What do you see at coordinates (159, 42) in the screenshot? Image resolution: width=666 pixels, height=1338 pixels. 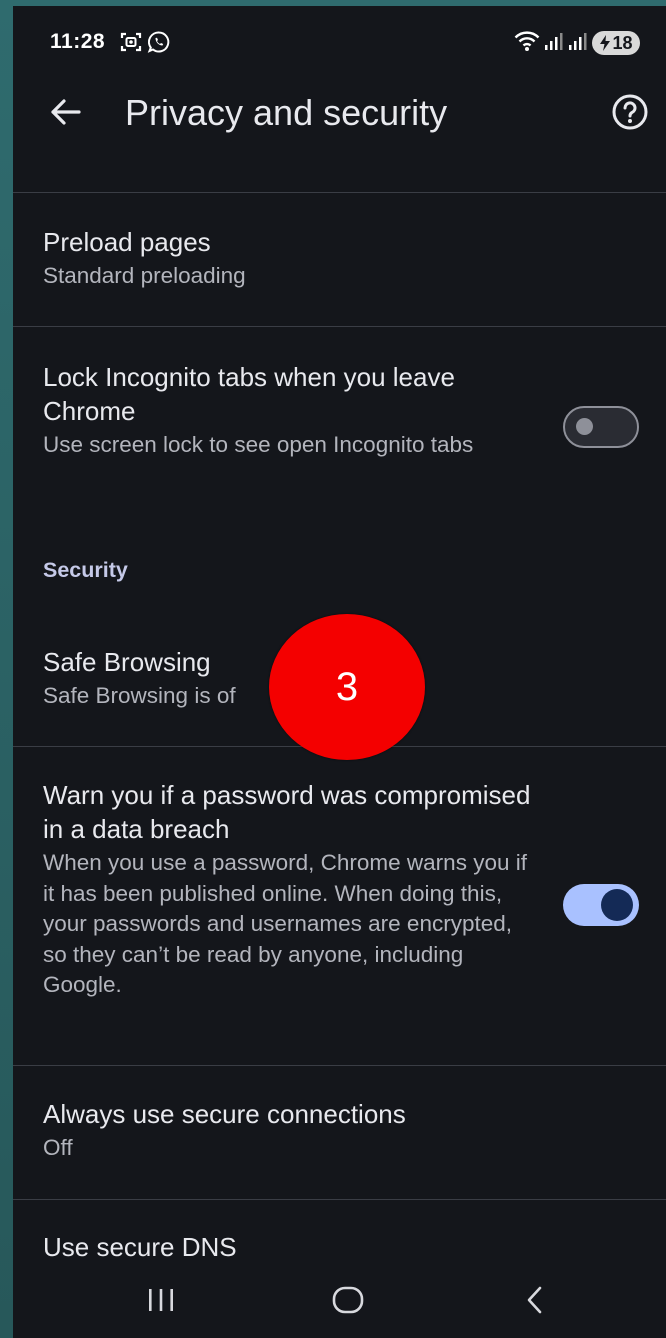 I see `whatsapp-icon` at bounding box center [159, 42].